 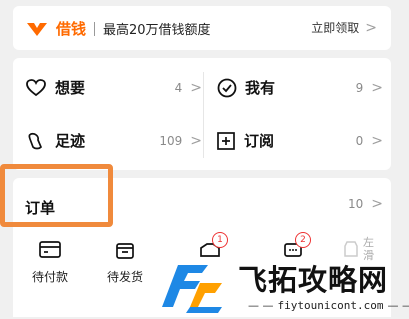 I want to click on subscribe-count: 0, so click(x=359, y=140).